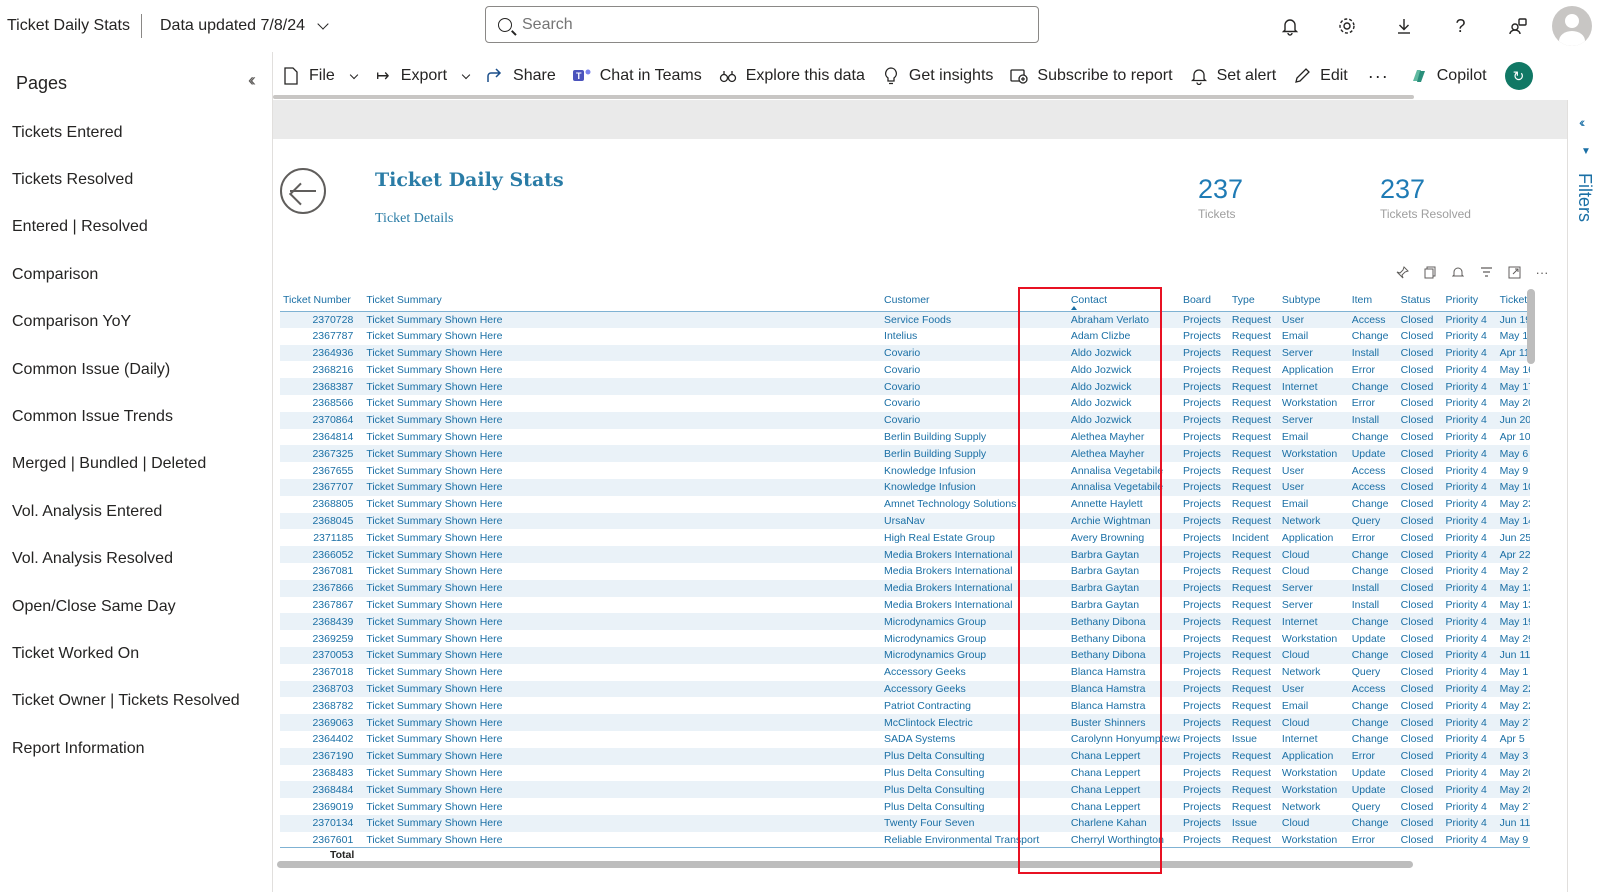 This screenshot has width=1600, height=892. I want to click on chat-in-teams-button: T Chat in Teams, so click(637, 76).